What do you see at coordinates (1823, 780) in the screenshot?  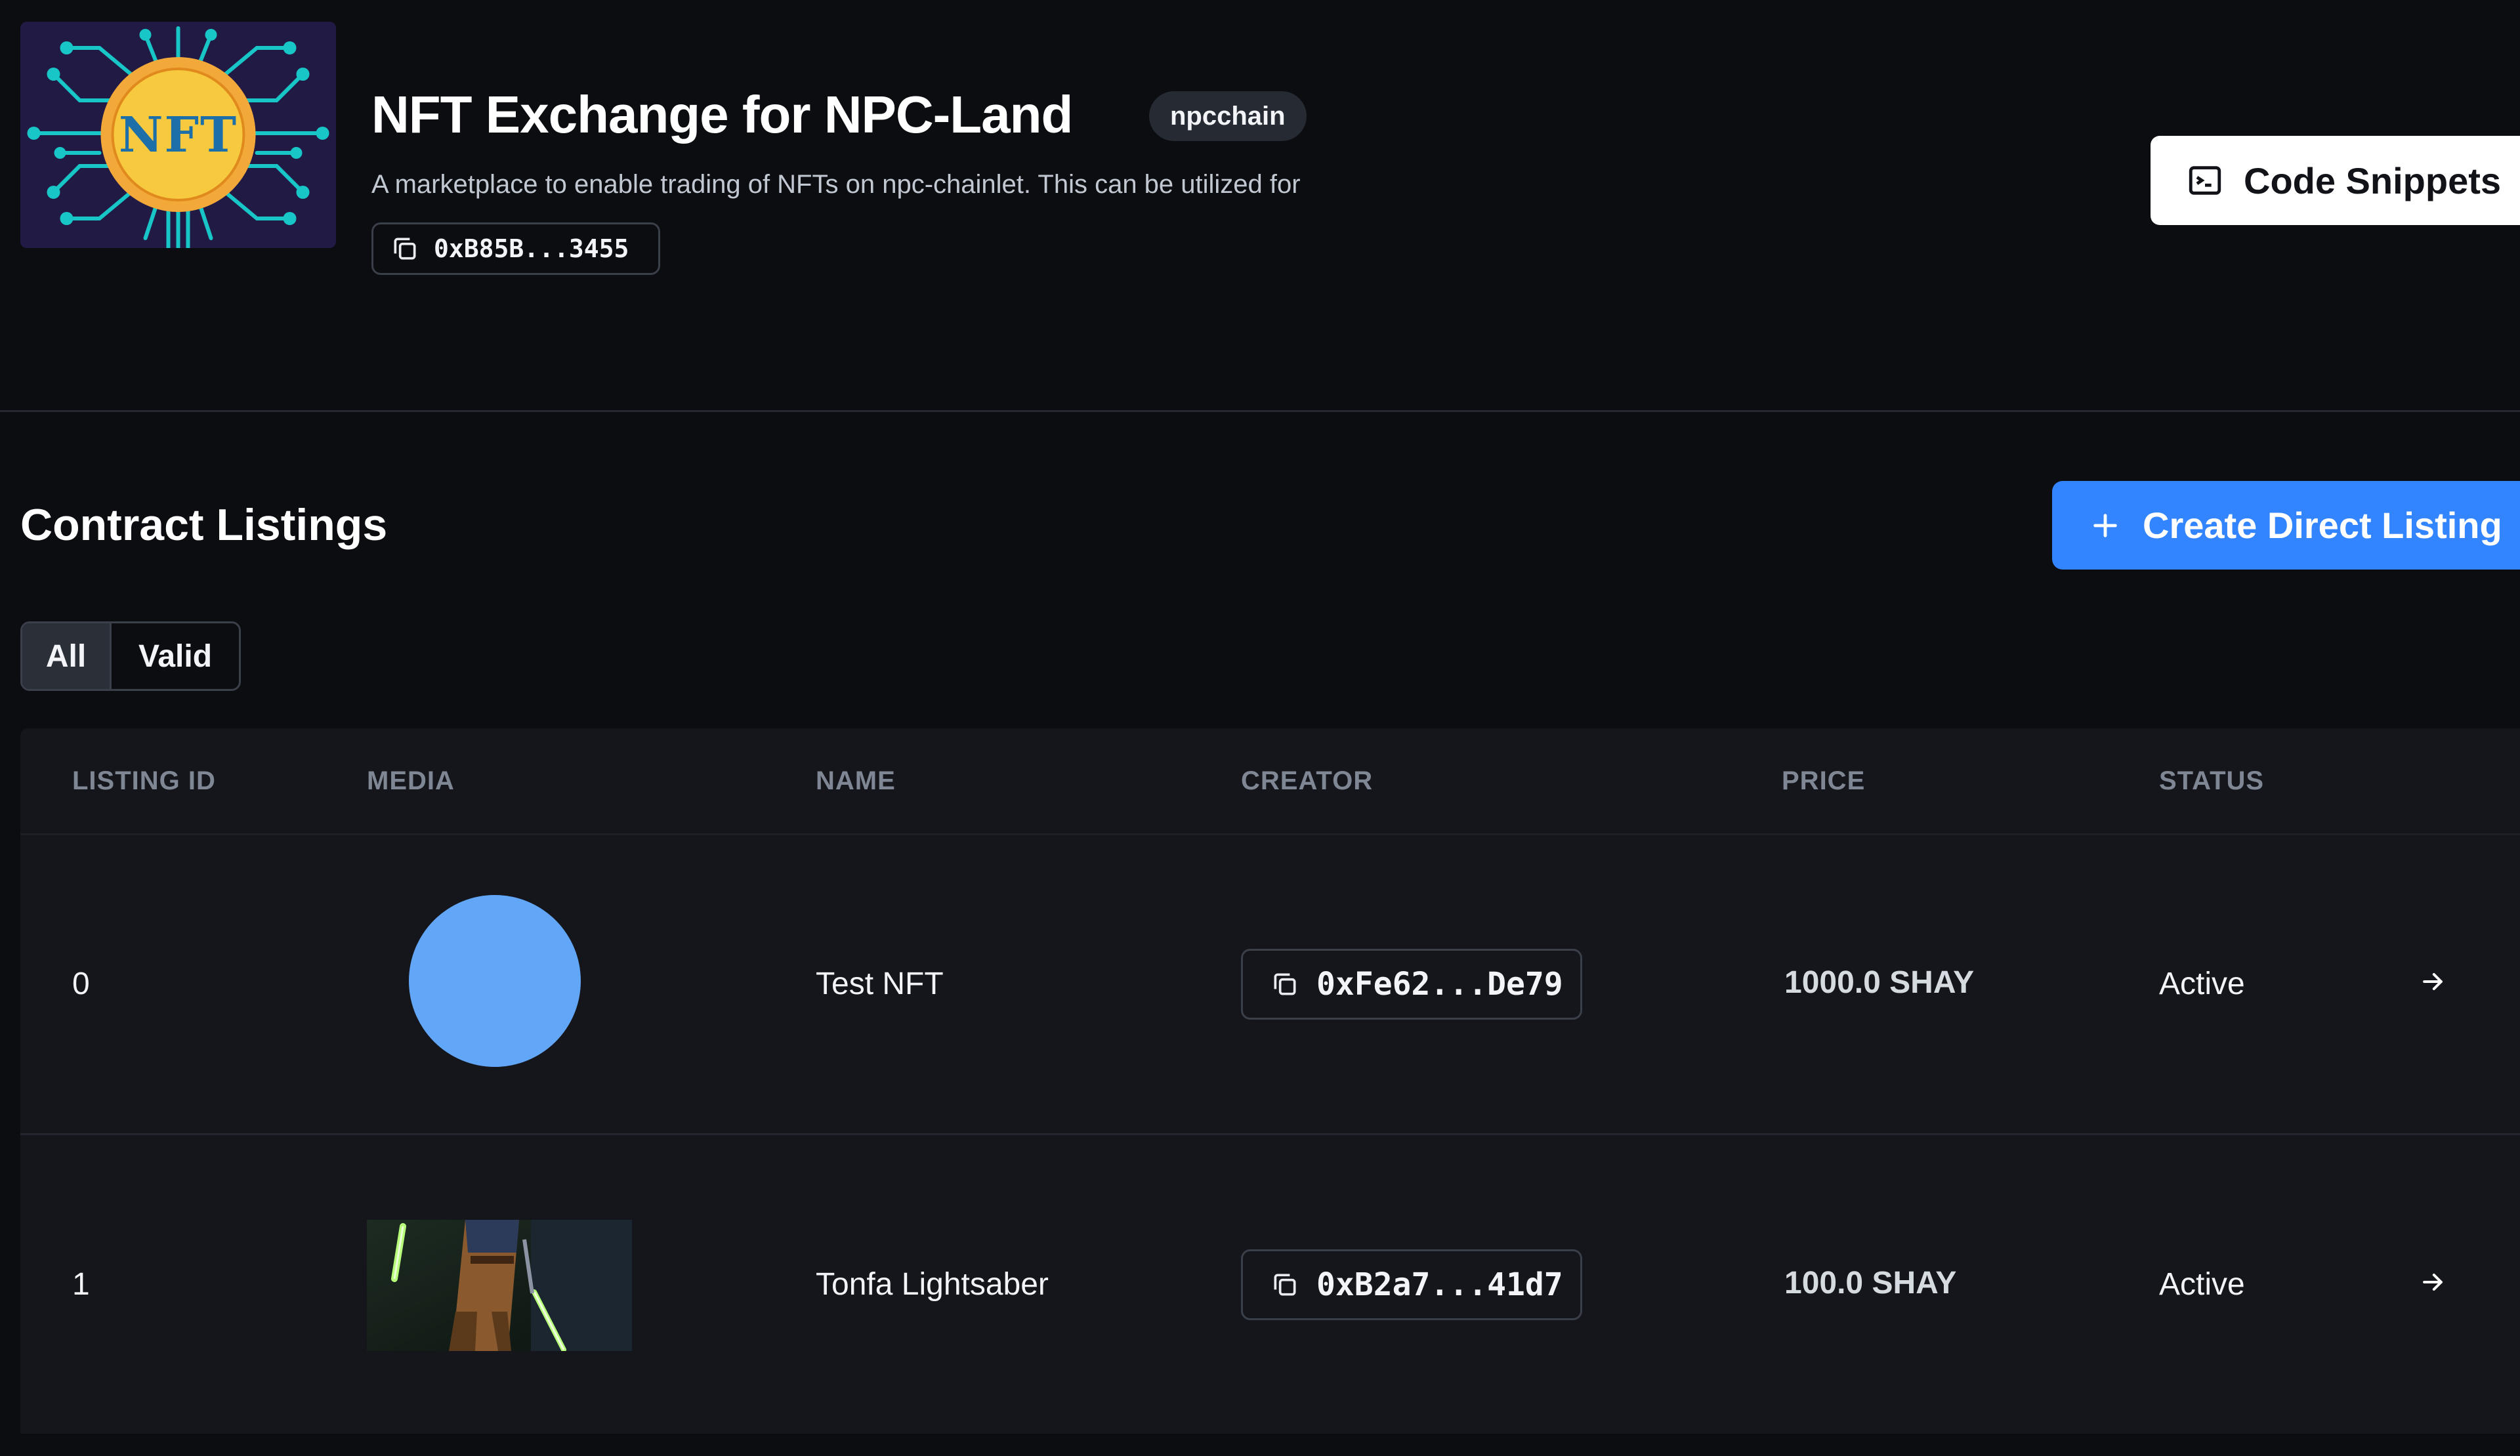 I see `column-header-price: PRICE` at bounding box center [1823, 780].